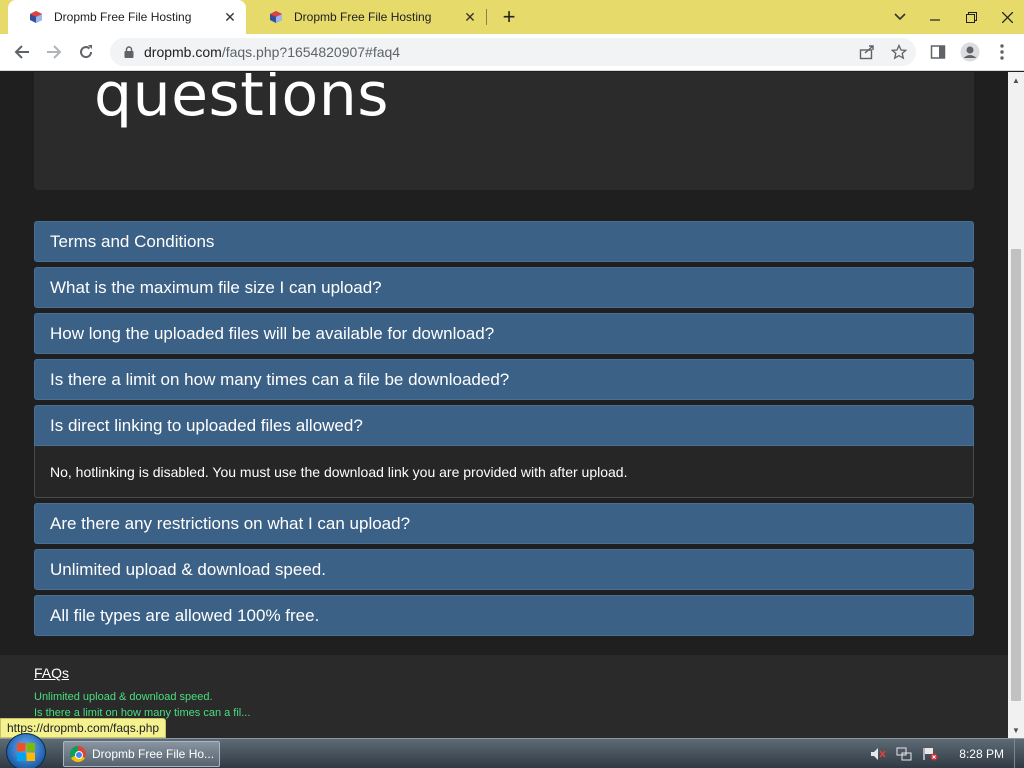 This screenshot has width=1024, height=768. What do you see at coordinates (1016, 80) in the screenshot?
I see `scroll-up-arrow-icon: ▲` at bounding box center [1016, 80].